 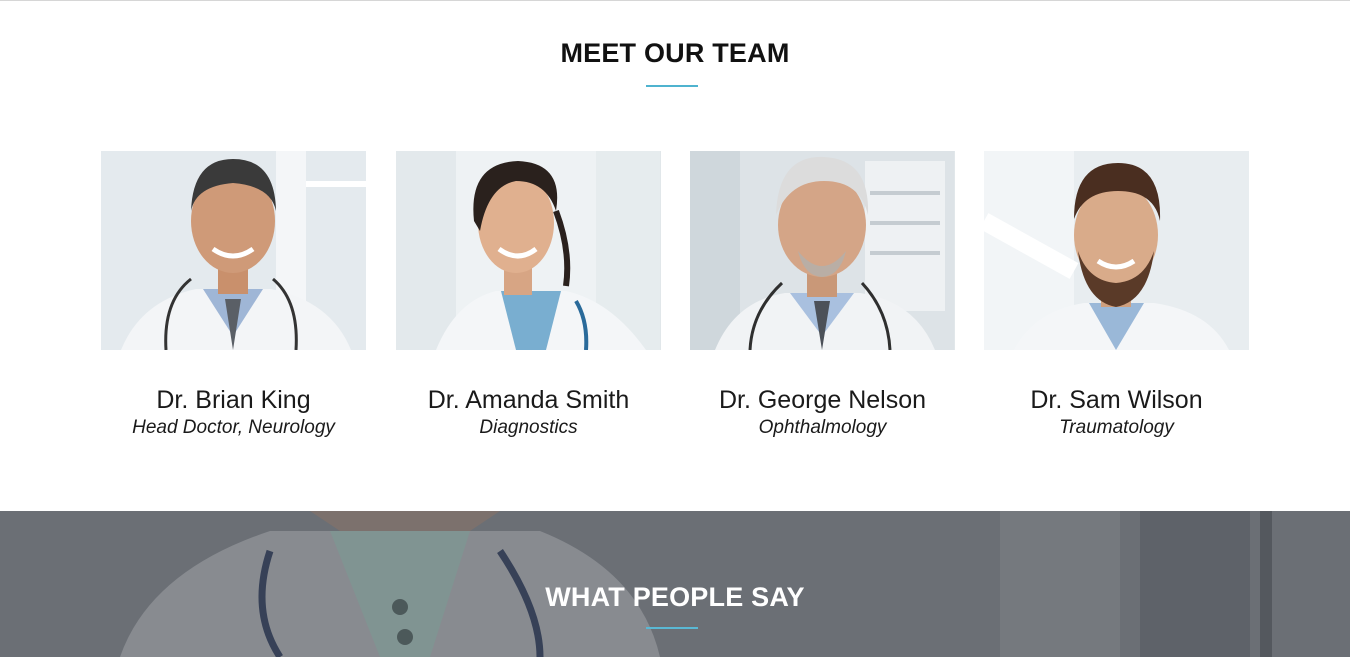 What do you see at coordinates (233, 400) in the screenshot?
I see `doctor-name: Dr. Brian King` at bounding box center [233, 400].